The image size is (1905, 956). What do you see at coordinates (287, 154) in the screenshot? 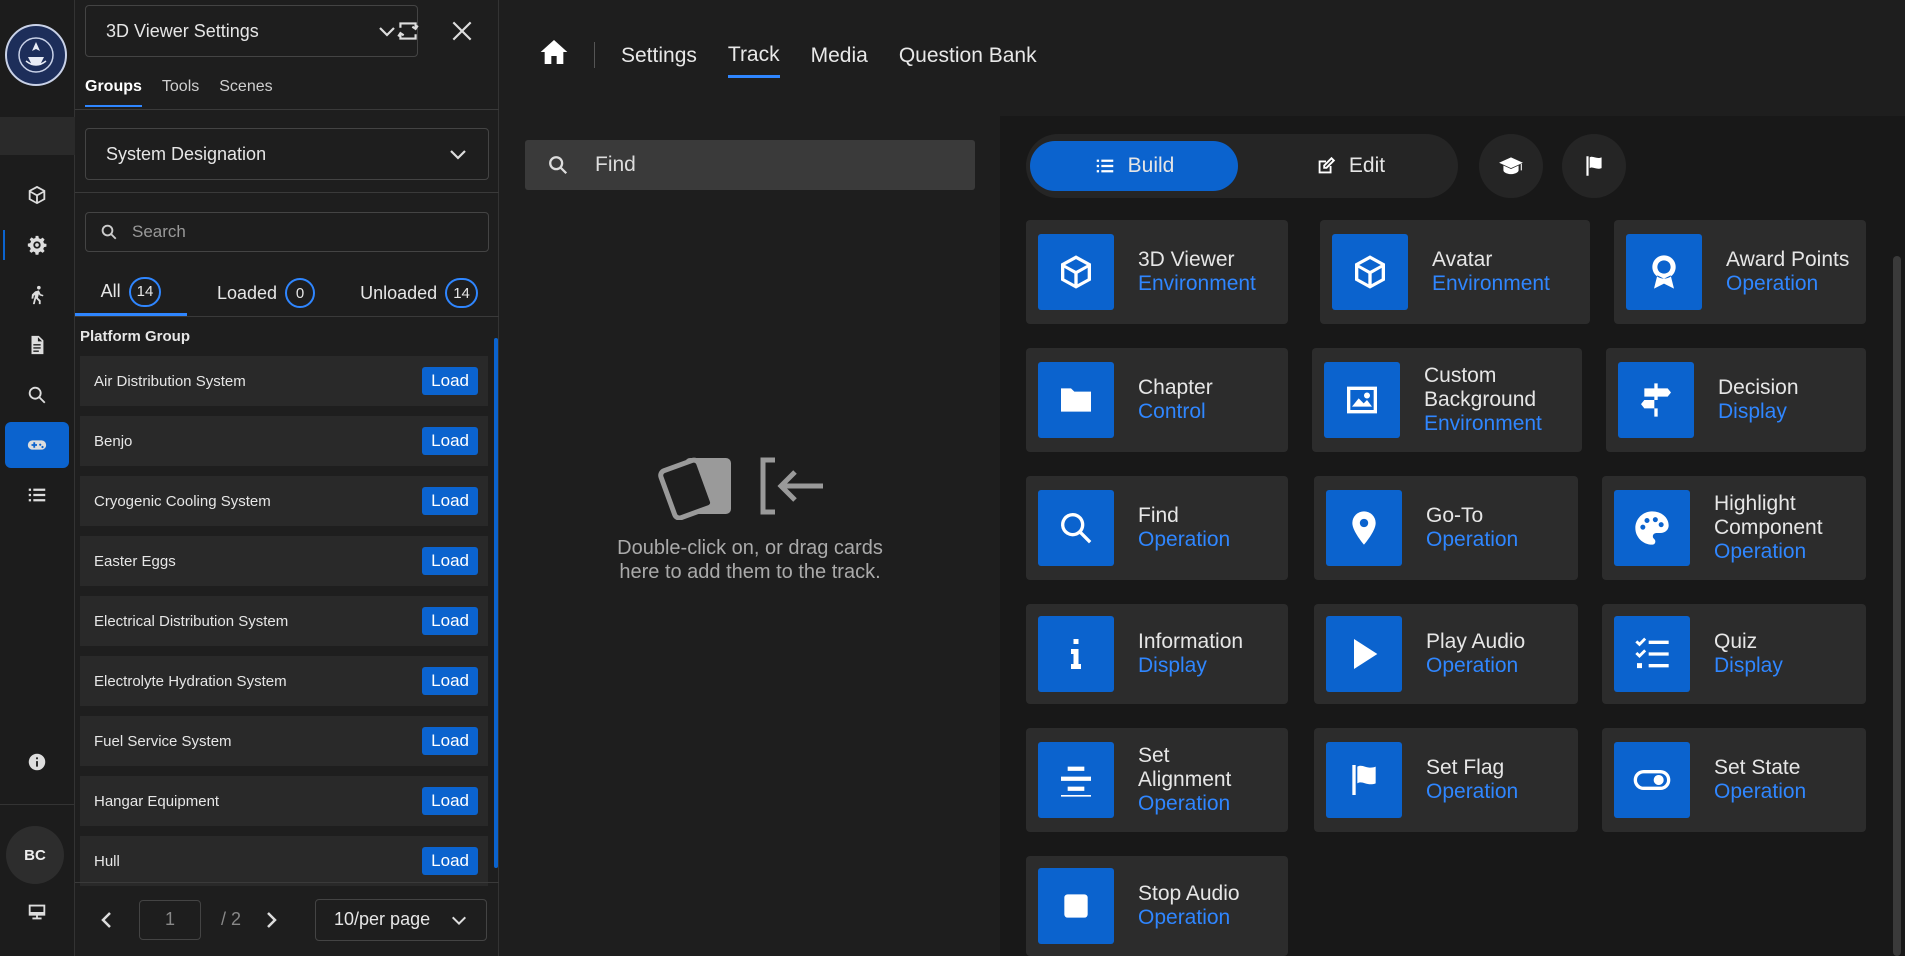
I see `designation-select: System Designation` at bounding box center [287, 154].